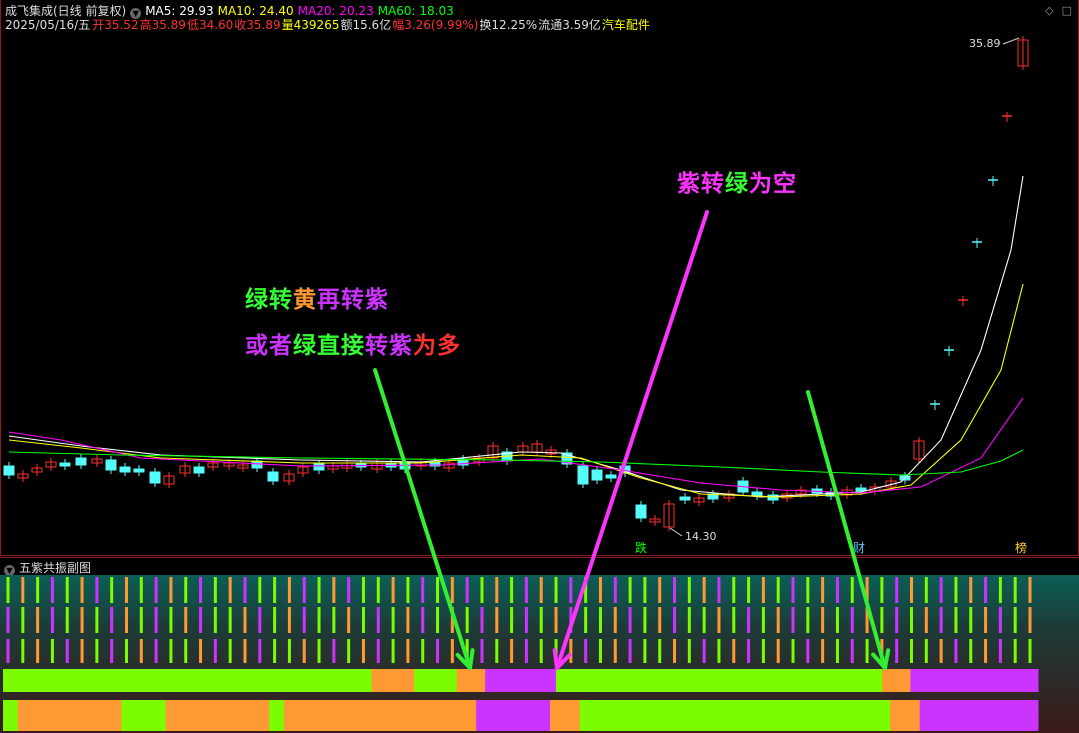 Image resolution: width=1079 pixels, height=733 pixels. I want to click on annotation-line1: 绿转黄再转紫, so click(317, 297).